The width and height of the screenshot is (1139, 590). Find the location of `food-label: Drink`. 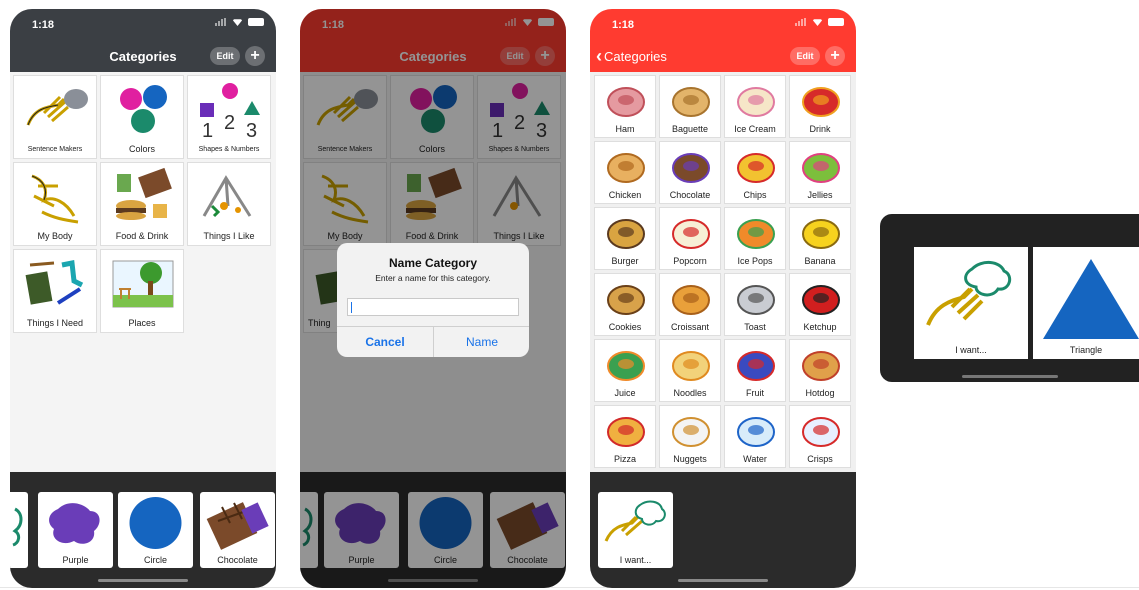

food-label: Drink is located at coordinates (820, 129).